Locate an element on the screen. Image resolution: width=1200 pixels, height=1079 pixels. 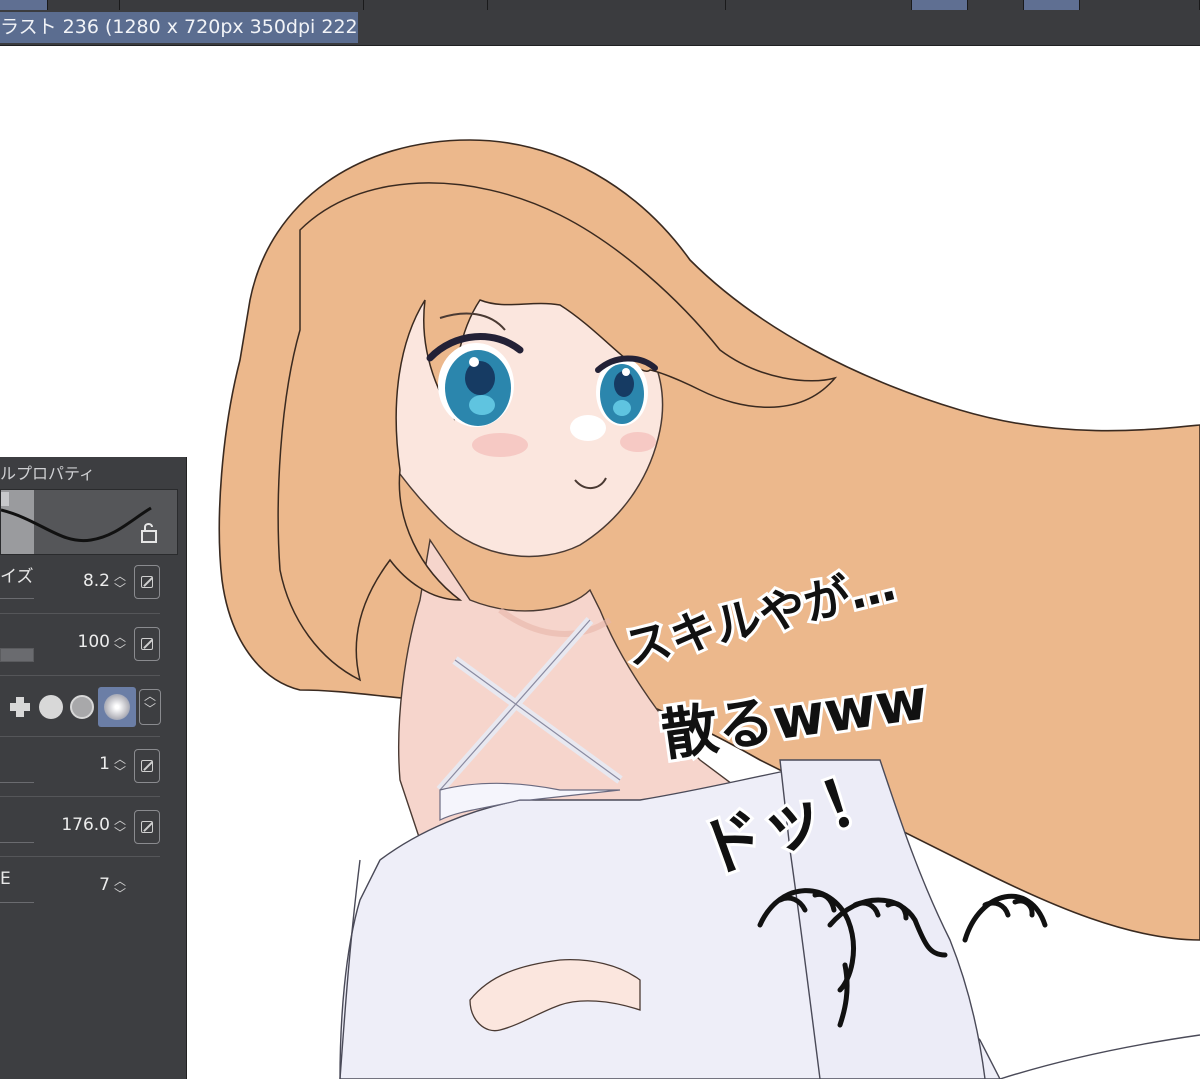
opacity-slider is located at coordinates (17, 655).